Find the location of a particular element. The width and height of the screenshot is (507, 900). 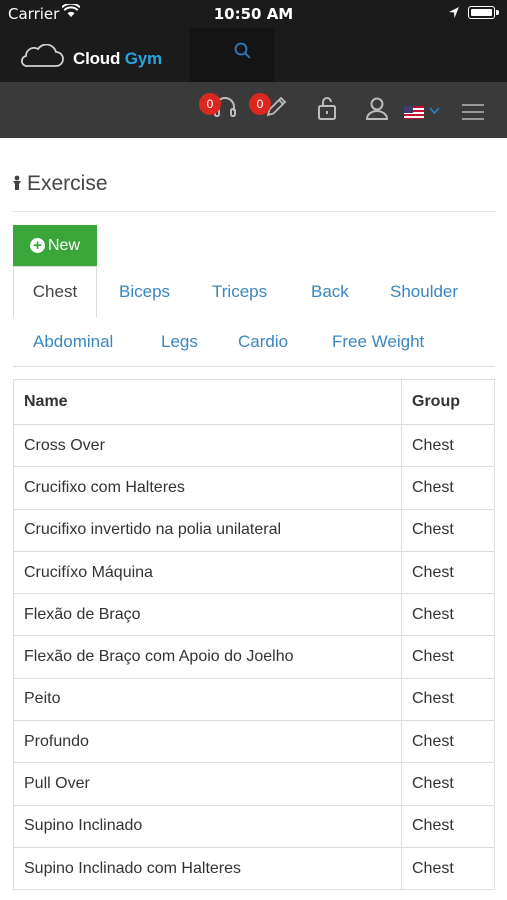

table-row: Flexão de Braço Chest is located at coordinates (254, 615).